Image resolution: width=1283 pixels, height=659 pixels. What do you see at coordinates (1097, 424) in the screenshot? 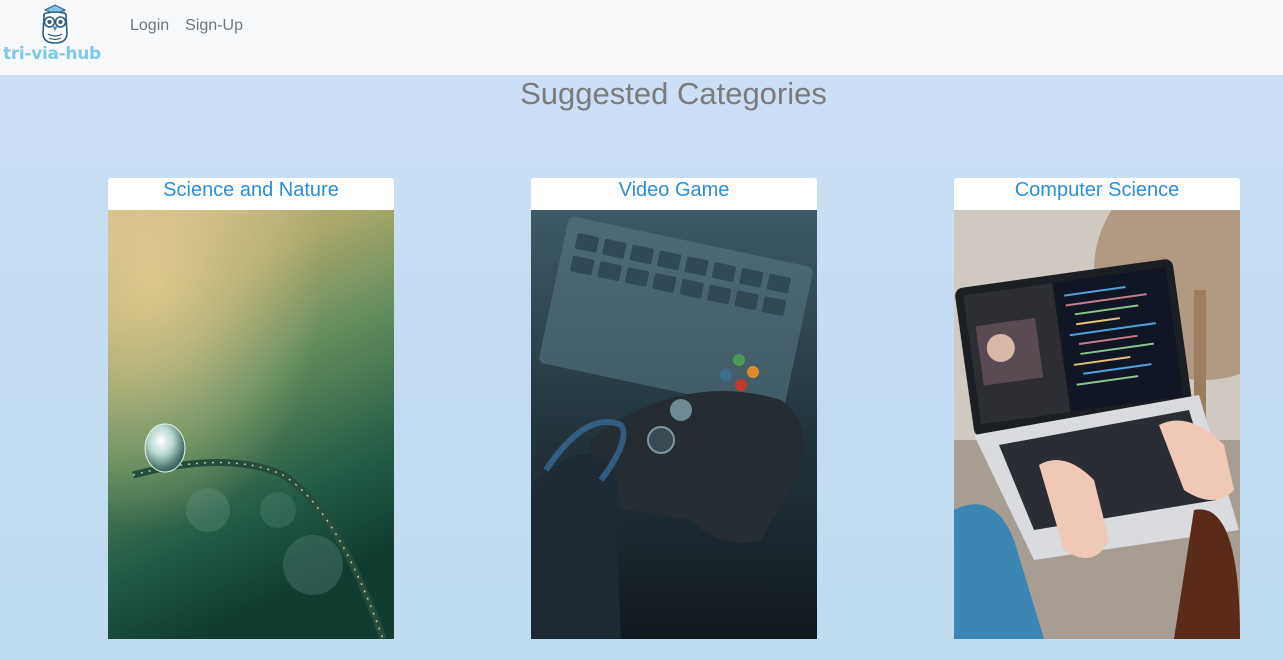
I see `category-image-computer-science` at bounding box center [1097, 424].